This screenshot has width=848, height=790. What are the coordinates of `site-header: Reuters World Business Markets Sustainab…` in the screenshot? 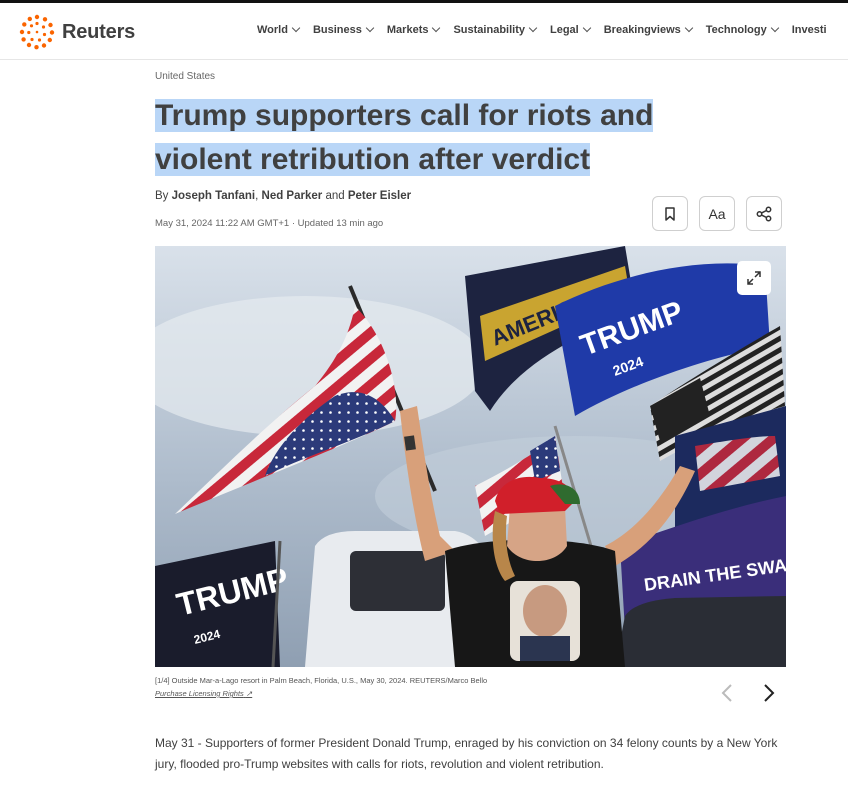 It's located at (424, 31).